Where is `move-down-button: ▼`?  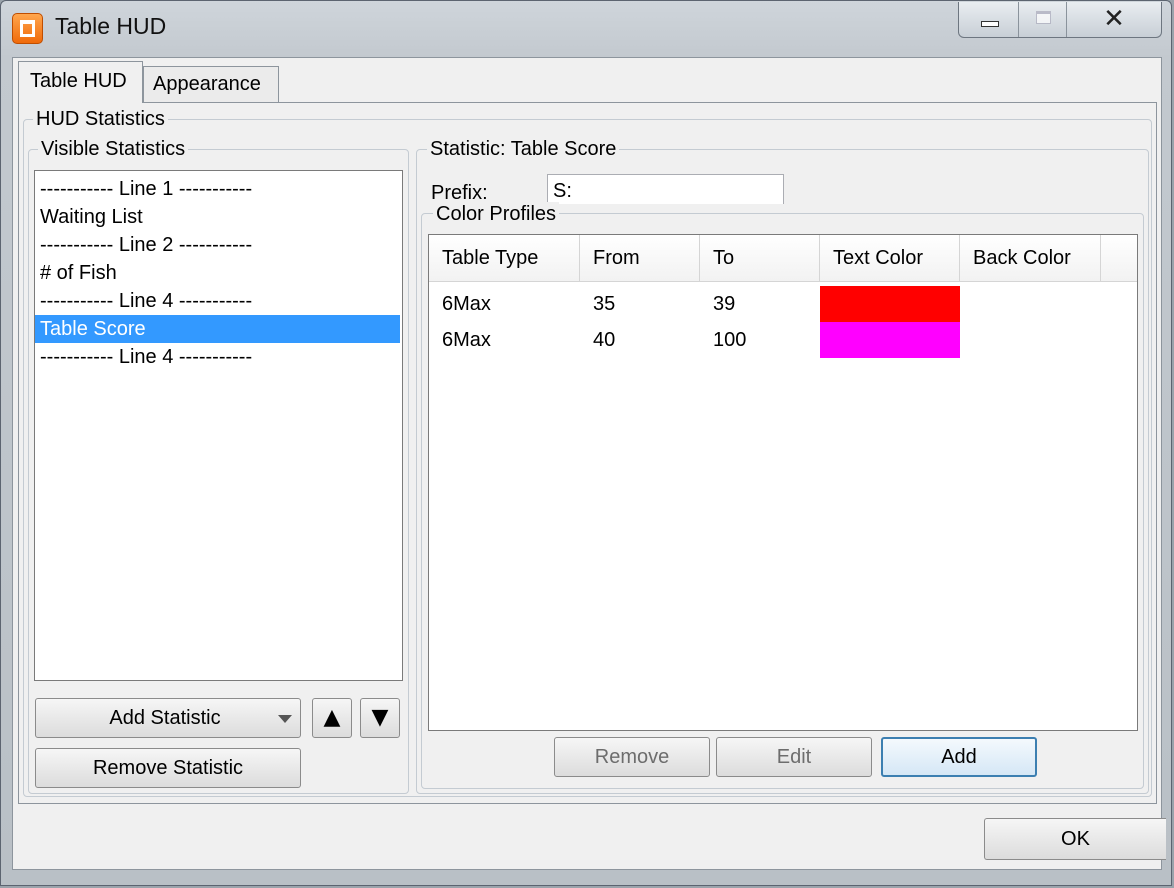 move-down-button: ▼ is located at coordinates (380, 718).